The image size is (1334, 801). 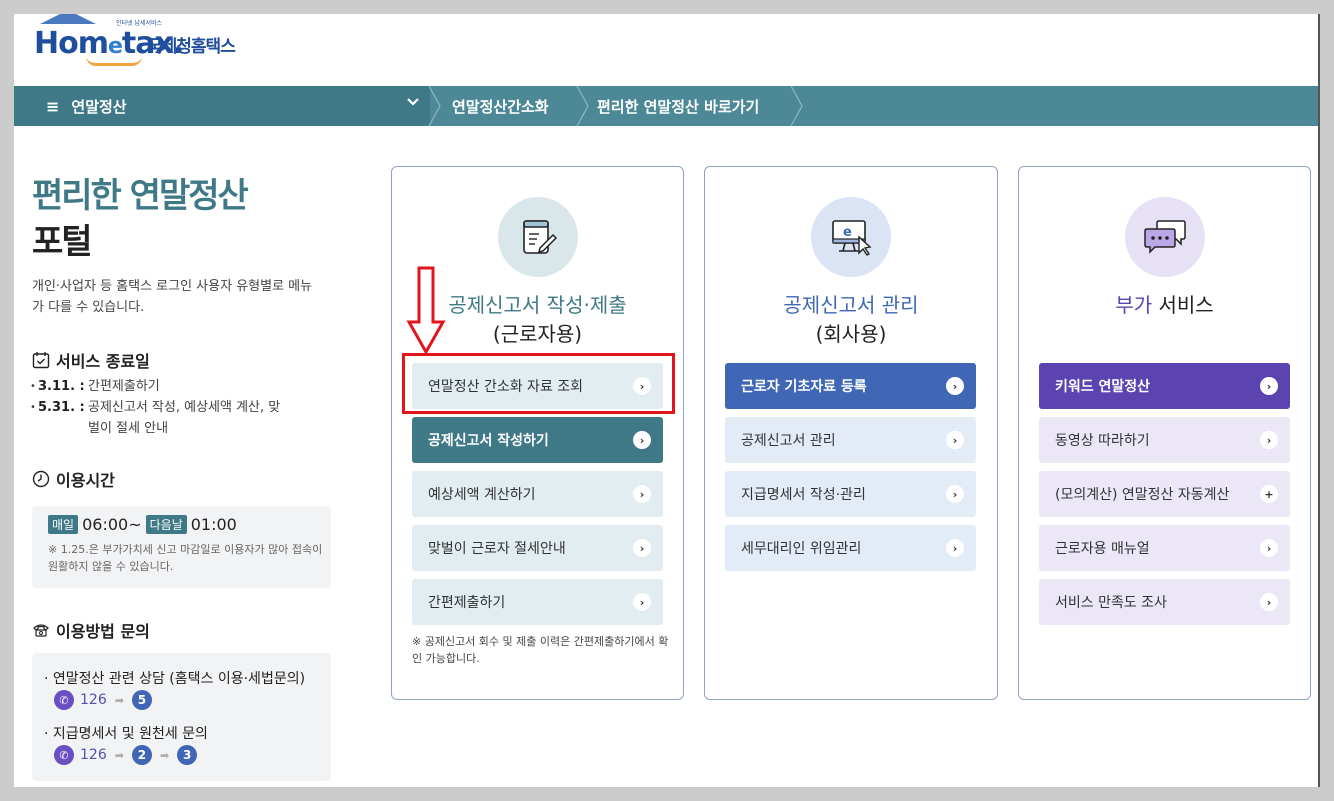 What do you see at coordinates (847, 232) in the screenshot?
I see `svg-text: e` at bounding box center [847, 232].